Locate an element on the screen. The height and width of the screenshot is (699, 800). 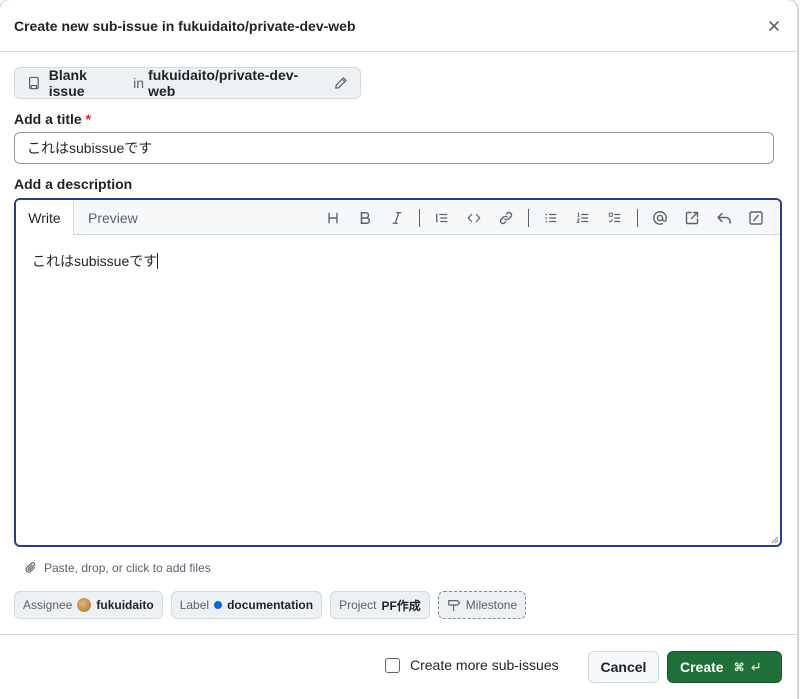
title-label-text: Add a title is located at coordinates (48, 119).